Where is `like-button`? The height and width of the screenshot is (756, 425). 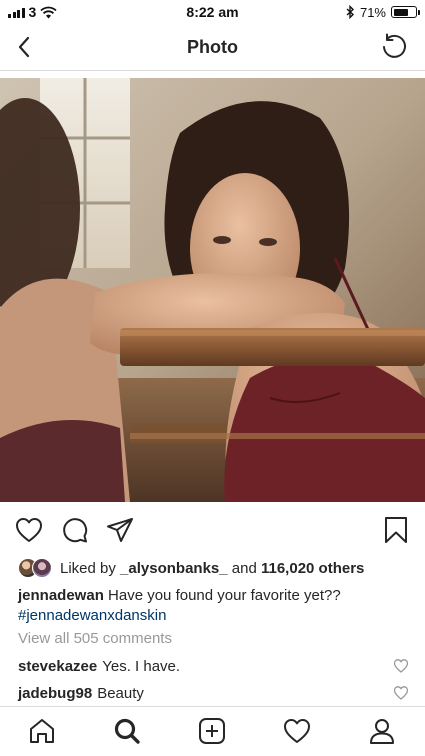
like-button is located at coordinates (29, 530).